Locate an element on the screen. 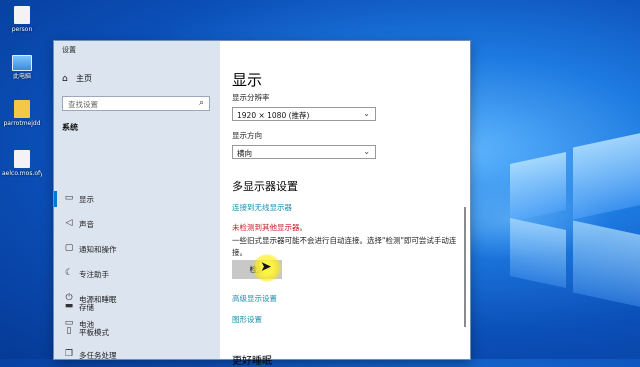 The width and height of the screenshot is (640, 367). desktop-icon-label: aelco.mos.ofy is located at coordinates (22, 173).